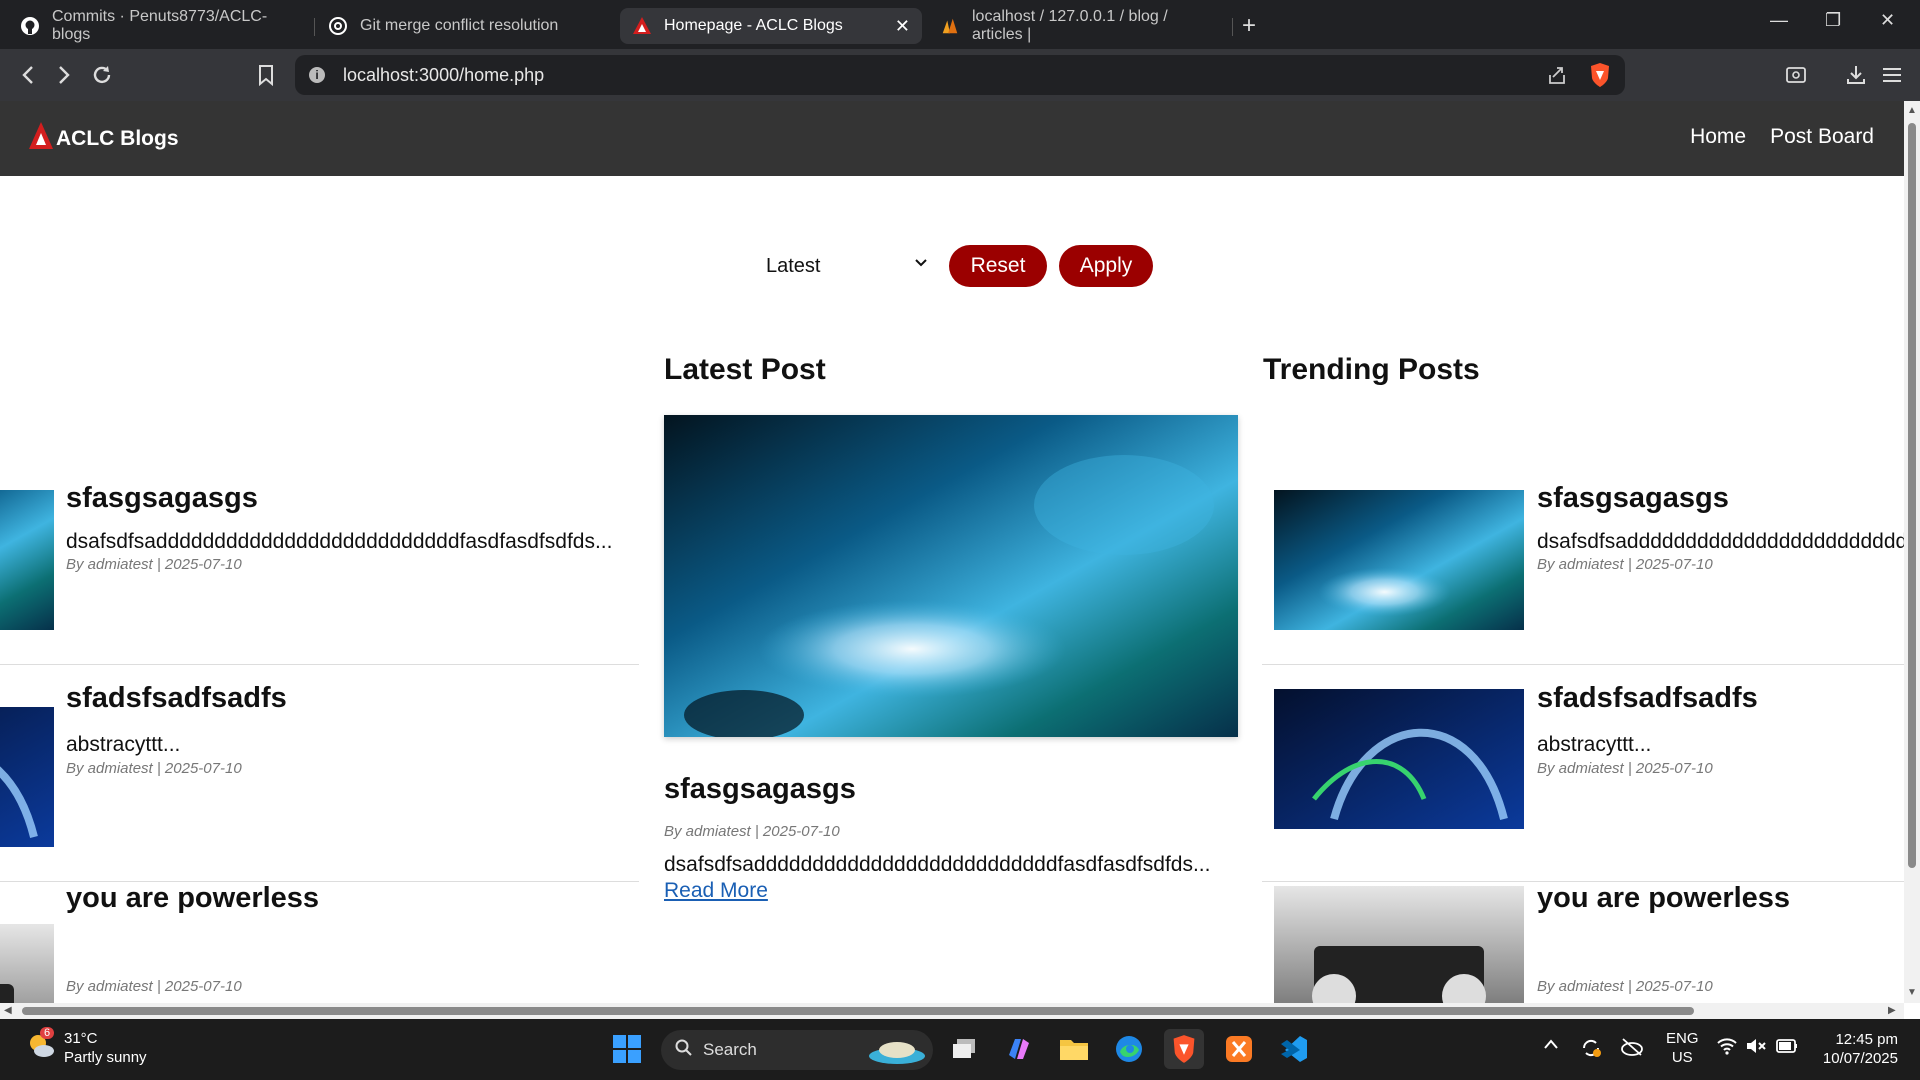  What do you see at coordinates (964, 1049) in the screenshot?
I see `task-view-icon` at bounding box center [964, 1049].